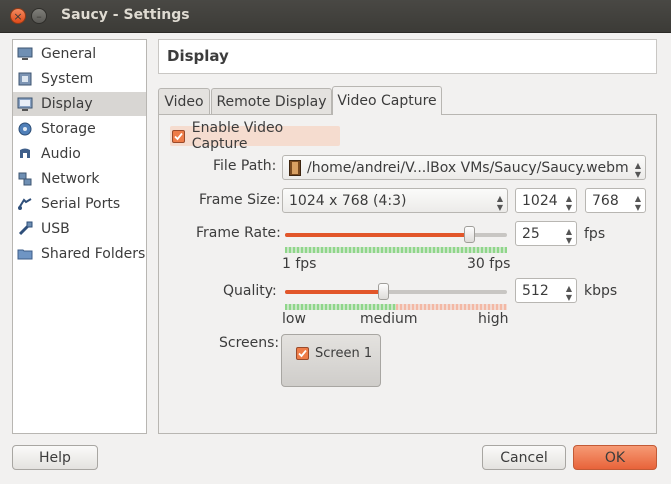  What do you see at coordinates (18, 16) in the screenshot?
I see `close-window-button: ×` at bounding box center [18, 16].